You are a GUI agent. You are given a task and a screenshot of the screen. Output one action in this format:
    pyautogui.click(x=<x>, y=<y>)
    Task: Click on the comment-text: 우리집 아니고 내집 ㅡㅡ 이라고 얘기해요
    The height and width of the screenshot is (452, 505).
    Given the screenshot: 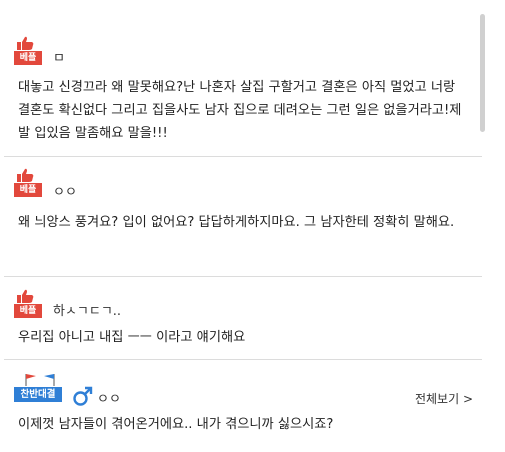 What is the action you would take?
    pyautogui.click(x=132, y=337)
    